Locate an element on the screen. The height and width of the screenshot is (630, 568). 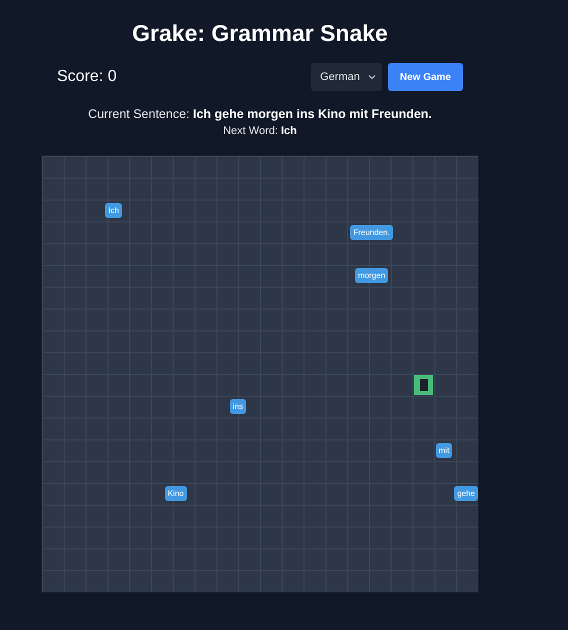
score-text: Score: 0 is located at coordinates (87, 77).